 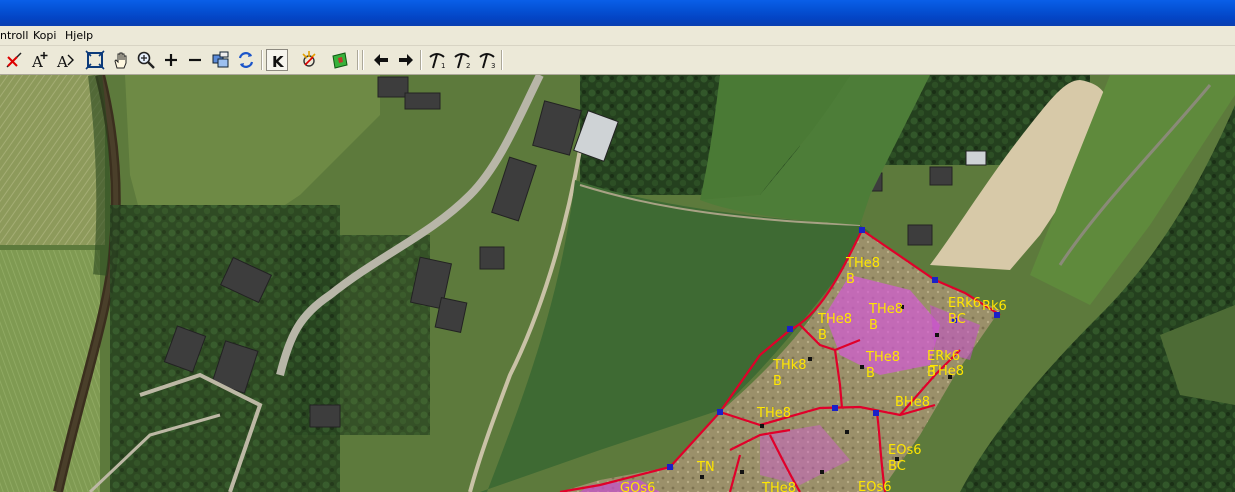 What do you see at coordinates (14, 60) in the screenshot?
I see `delete-line-icon` at bounding box center [14, 60].